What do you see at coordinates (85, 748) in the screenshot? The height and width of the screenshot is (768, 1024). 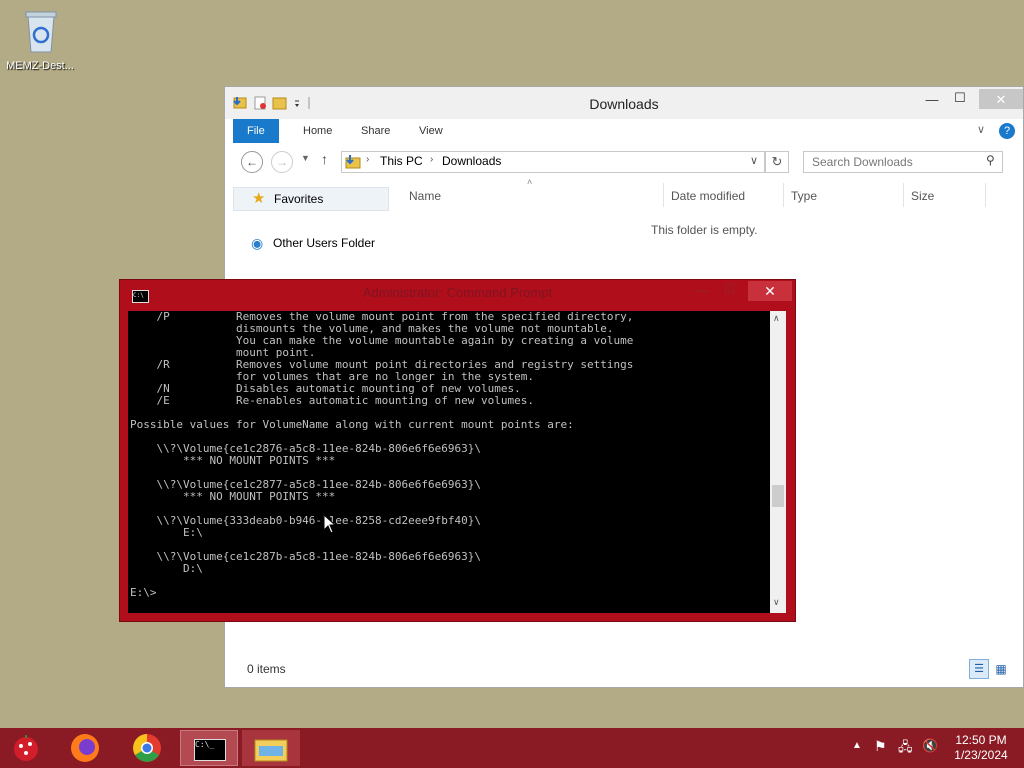 I see `firefox-icon` at bounding box center [85, 748].